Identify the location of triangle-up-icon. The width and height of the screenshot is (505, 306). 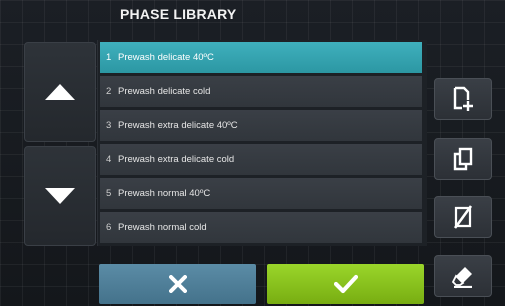
(60, 92).